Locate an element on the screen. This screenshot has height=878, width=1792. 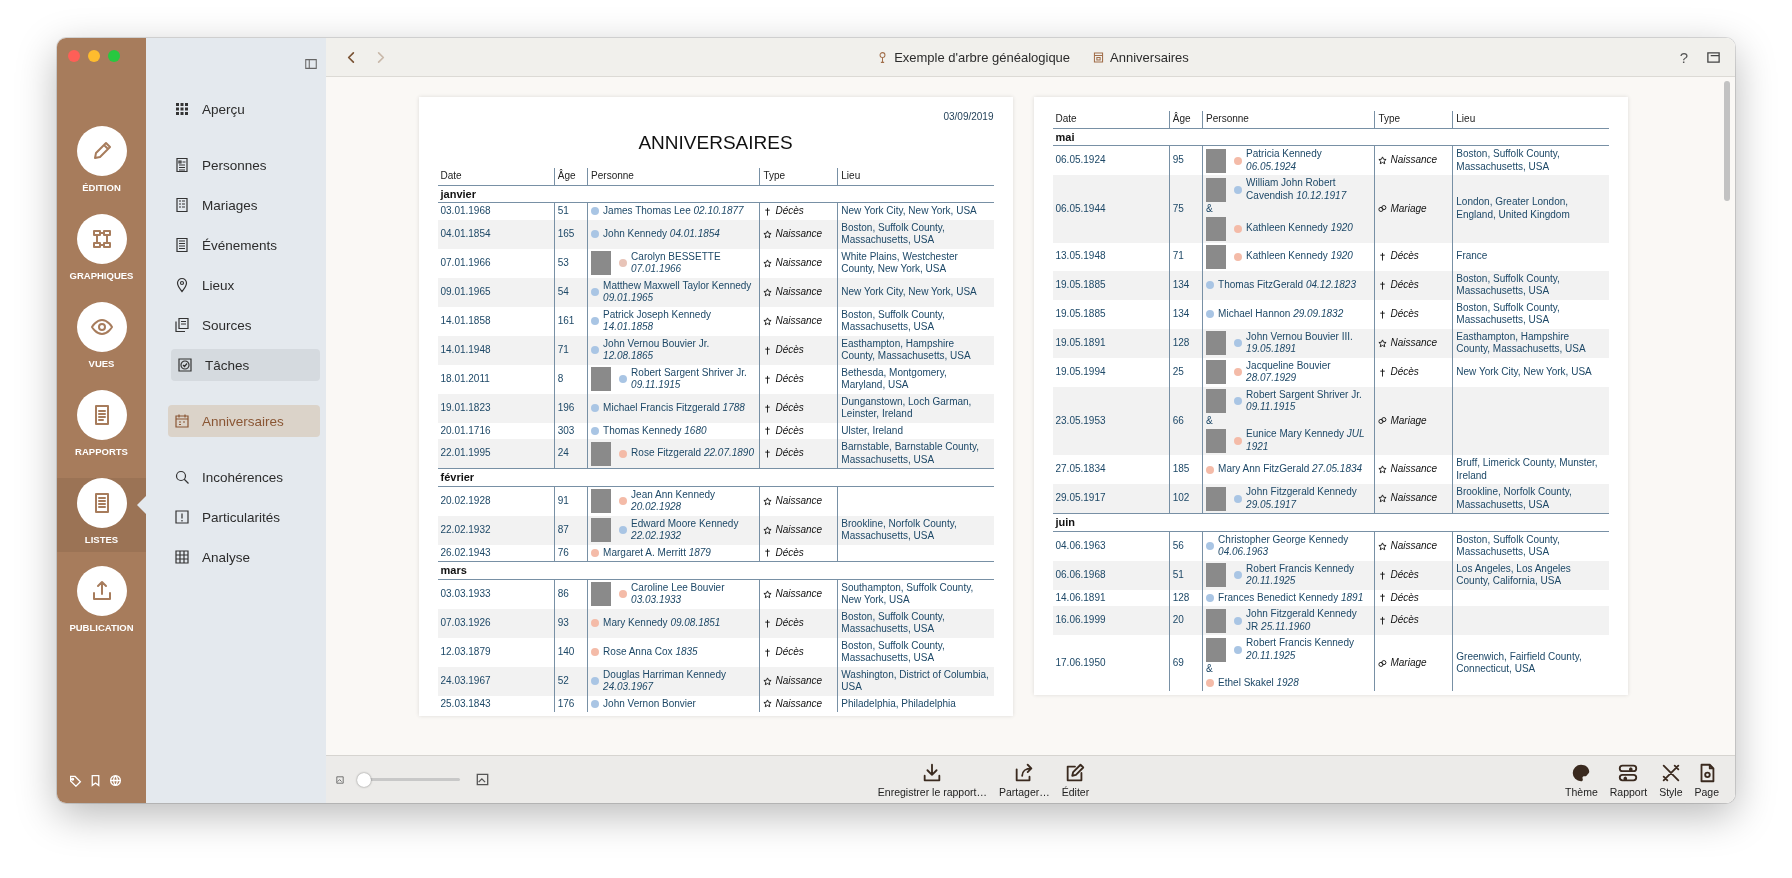
person-name: Jacqueline Bouvier 28.07.1929 is located at coordinates (1309, 372).